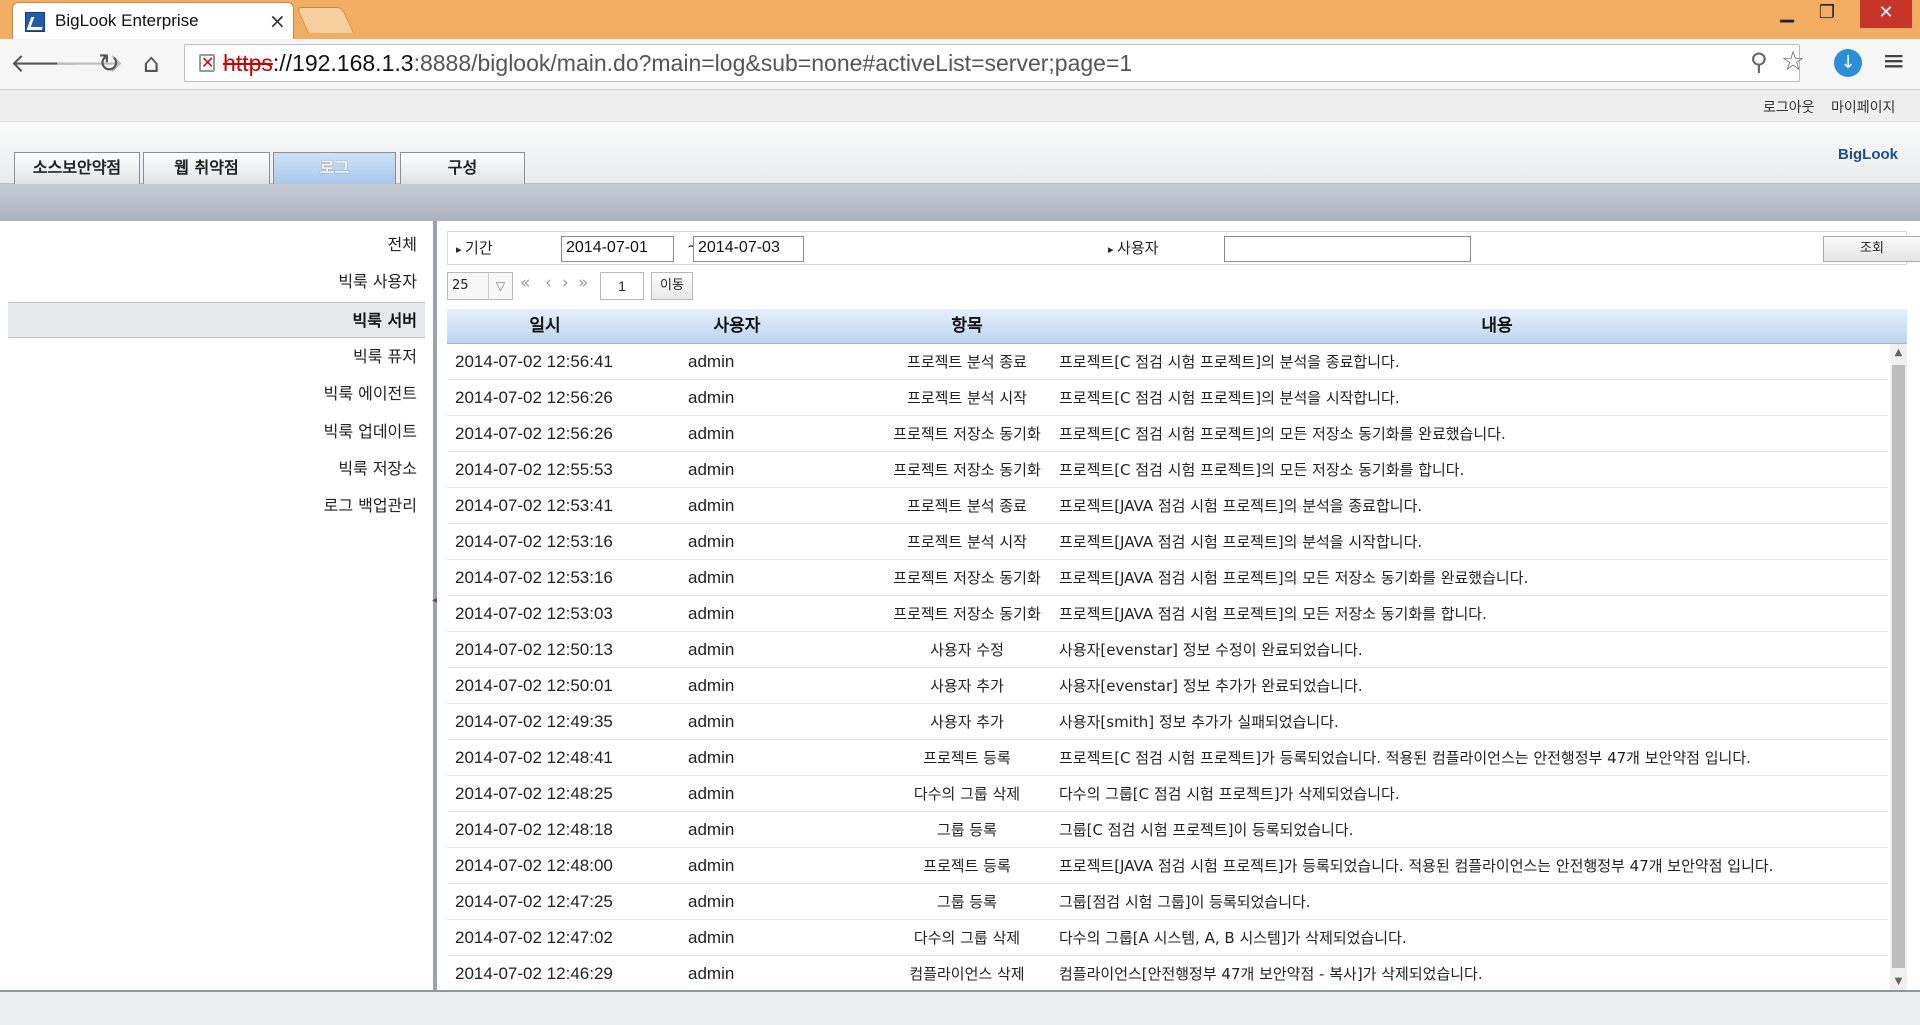  I want to click on reload-icon: ↻, so click(109, 64).